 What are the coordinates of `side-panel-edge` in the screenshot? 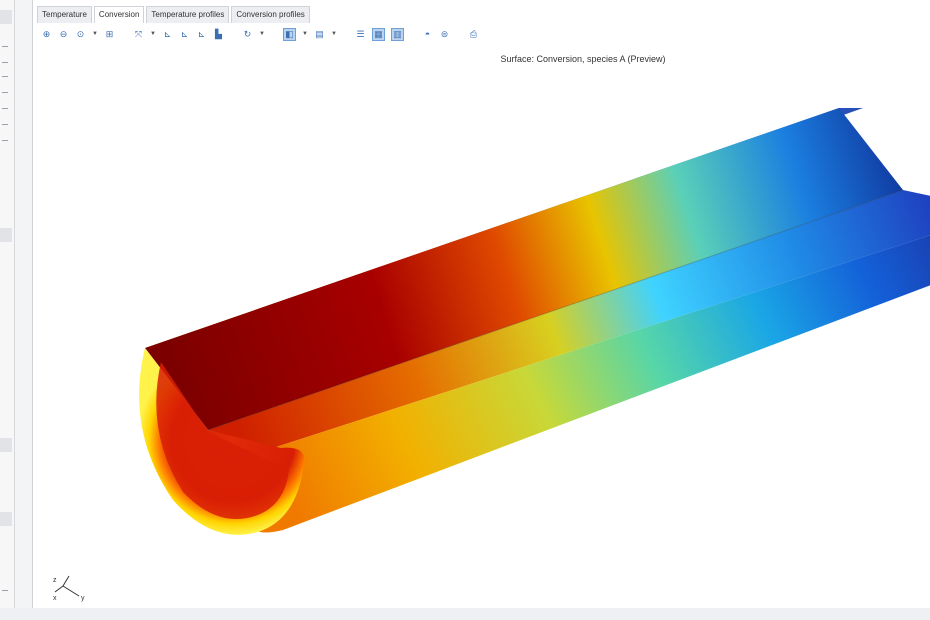 It's located at (7, 304).